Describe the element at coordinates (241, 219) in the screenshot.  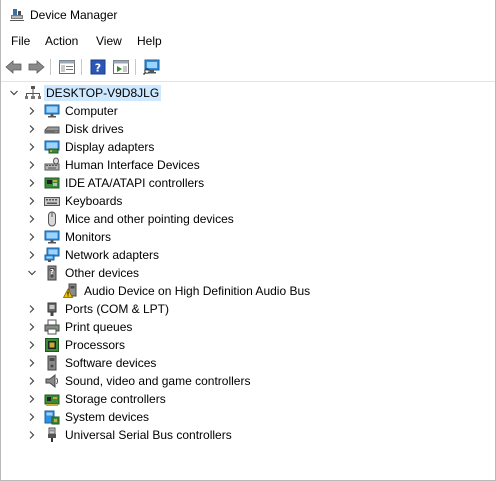
I see `tree-category-mice: Mice and other pointing devices` at that location.